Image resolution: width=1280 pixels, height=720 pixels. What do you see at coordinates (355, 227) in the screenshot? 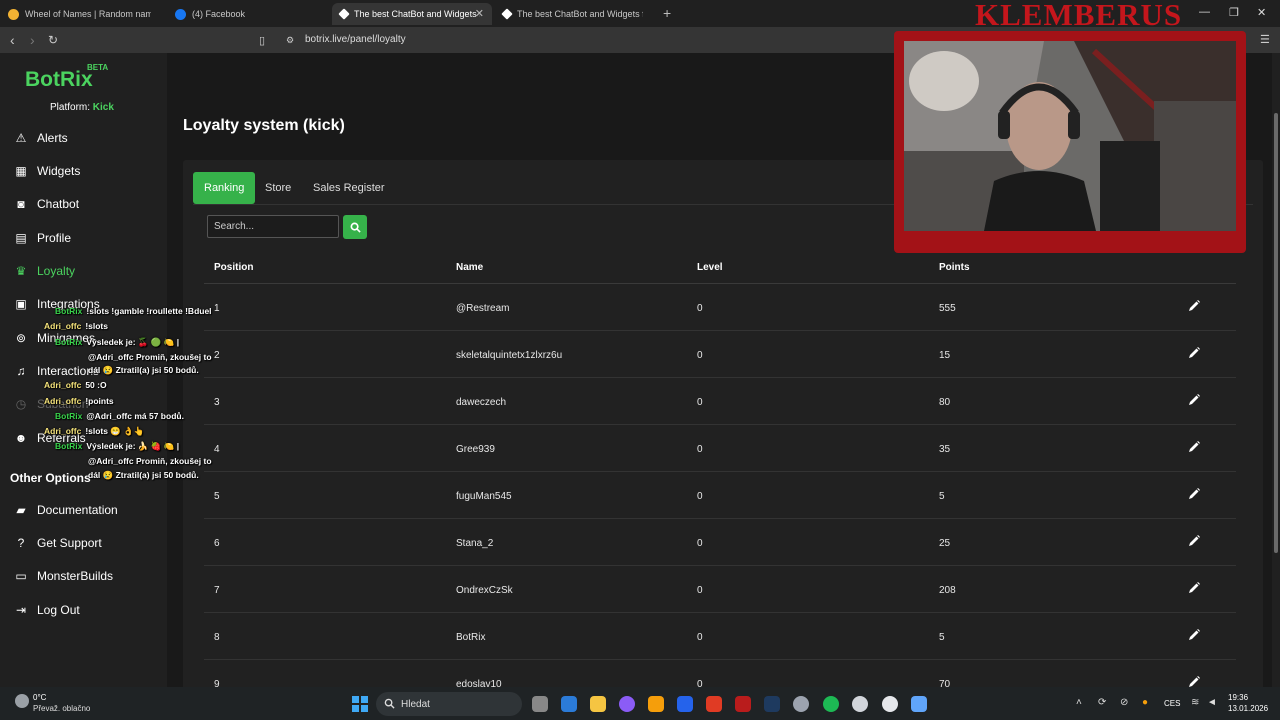
I see `search-button` at bounding box center [355, 227].